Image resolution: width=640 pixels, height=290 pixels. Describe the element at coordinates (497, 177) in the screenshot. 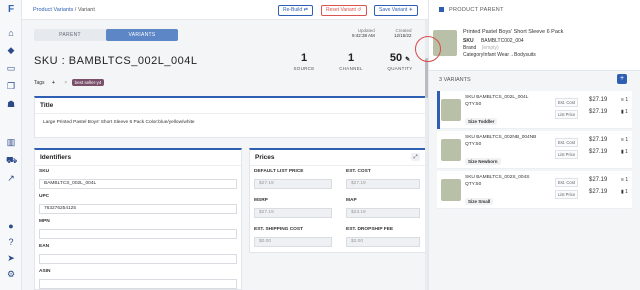

I see `variant-sku: SKU BAMBLTCS_002S_004S` at that location.